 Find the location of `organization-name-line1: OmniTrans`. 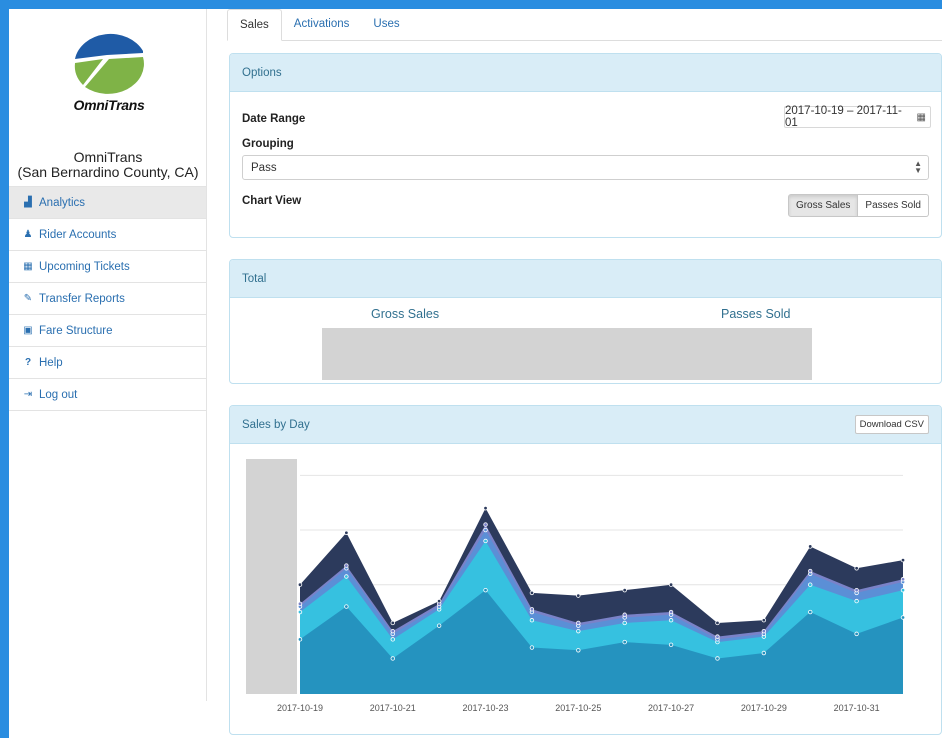

organization-name-line1: OmniTrans is located at coordinates (108, 157).